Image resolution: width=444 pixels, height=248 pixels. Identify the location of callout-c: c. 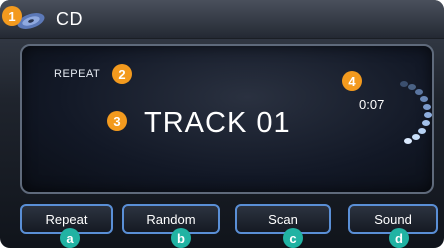
(293, 238).